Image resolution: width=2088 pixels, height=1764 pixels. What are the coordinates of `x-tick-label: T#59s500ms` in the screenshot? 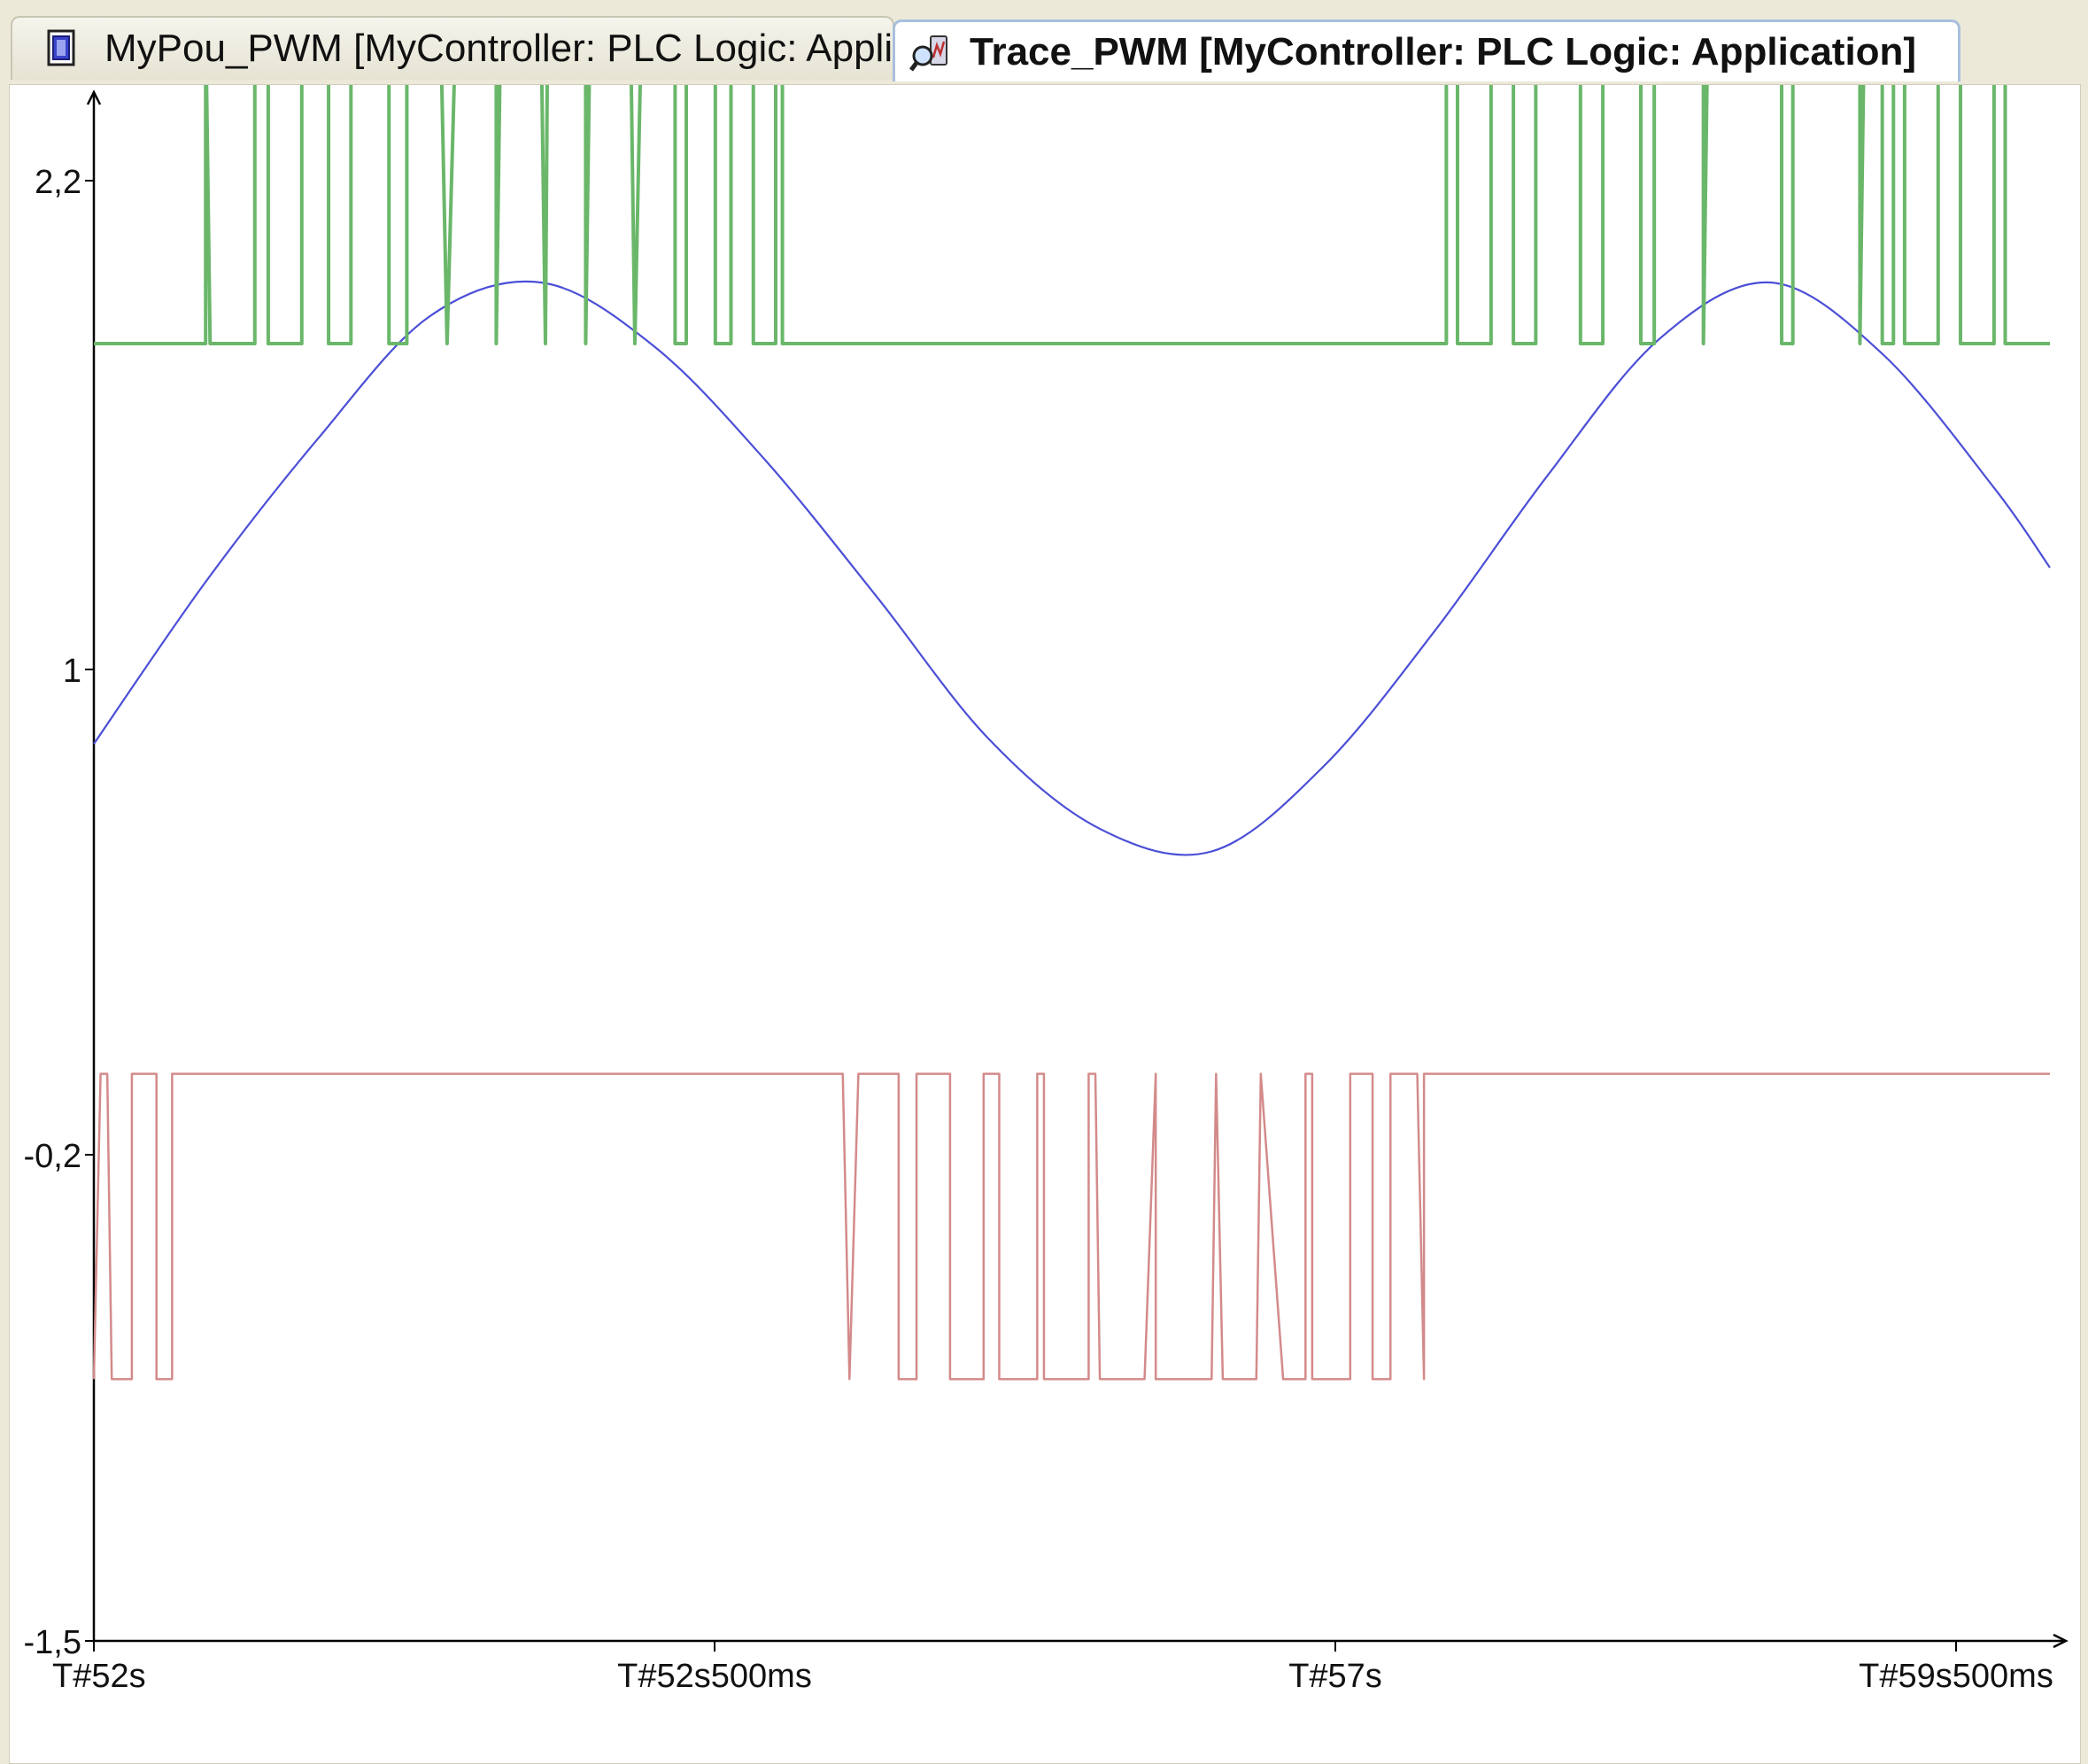 It's located at (1956, 1676).